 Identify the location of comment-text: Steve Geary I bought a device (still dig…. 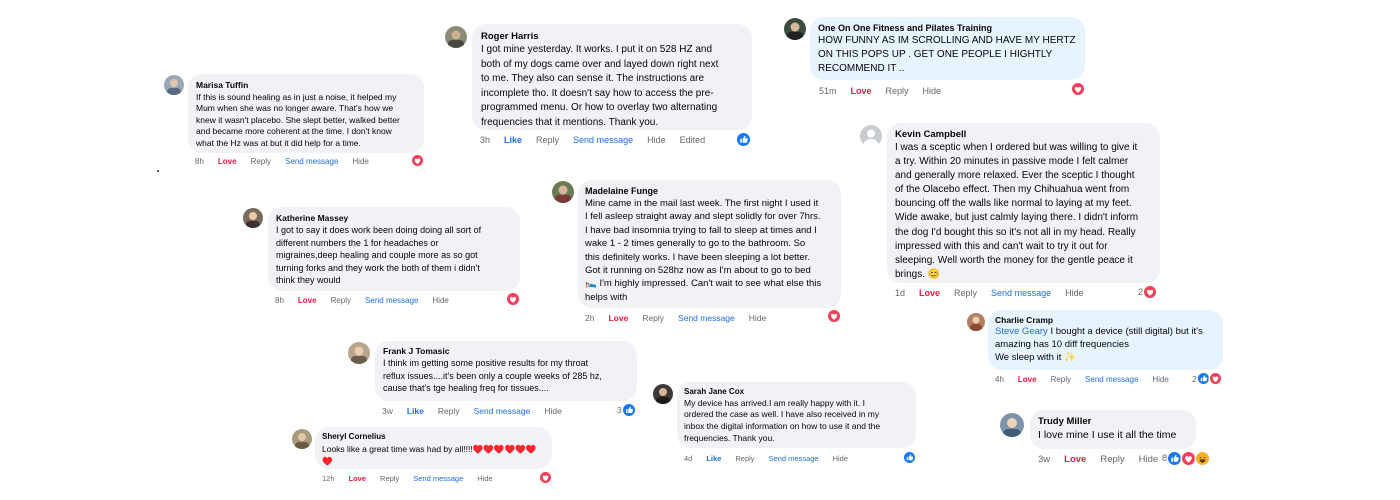
(1105, 345).